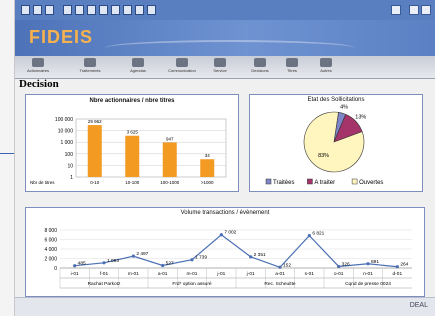 This screenshot has width=435, height=316. Describe the element at coordinates (38, 67) in the screenshot. I see `nav-actionnaires: Actionnaires` at that location.